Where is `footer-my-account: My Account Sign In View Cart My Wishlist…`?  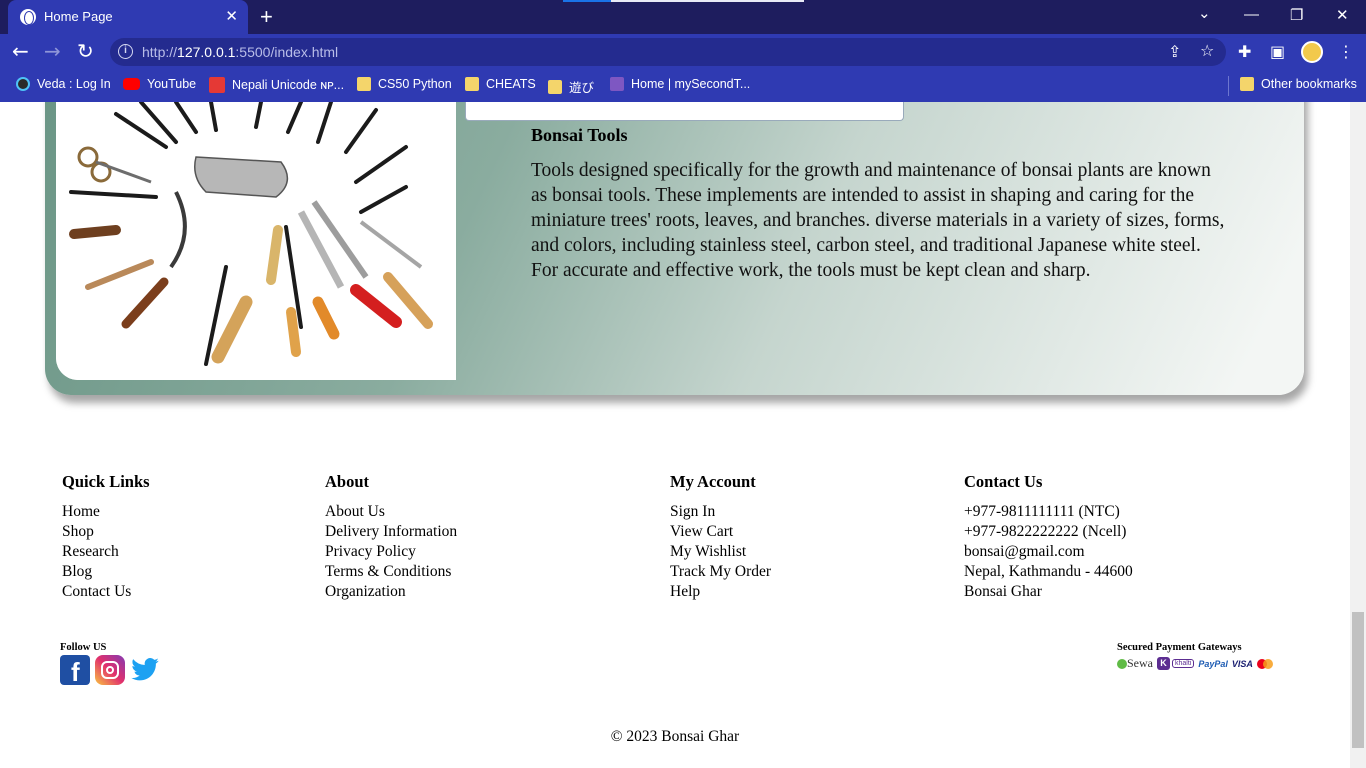 footer-my-account: My Account Sign In View Cart My Wishlist… is located at coordinates (720, 537).